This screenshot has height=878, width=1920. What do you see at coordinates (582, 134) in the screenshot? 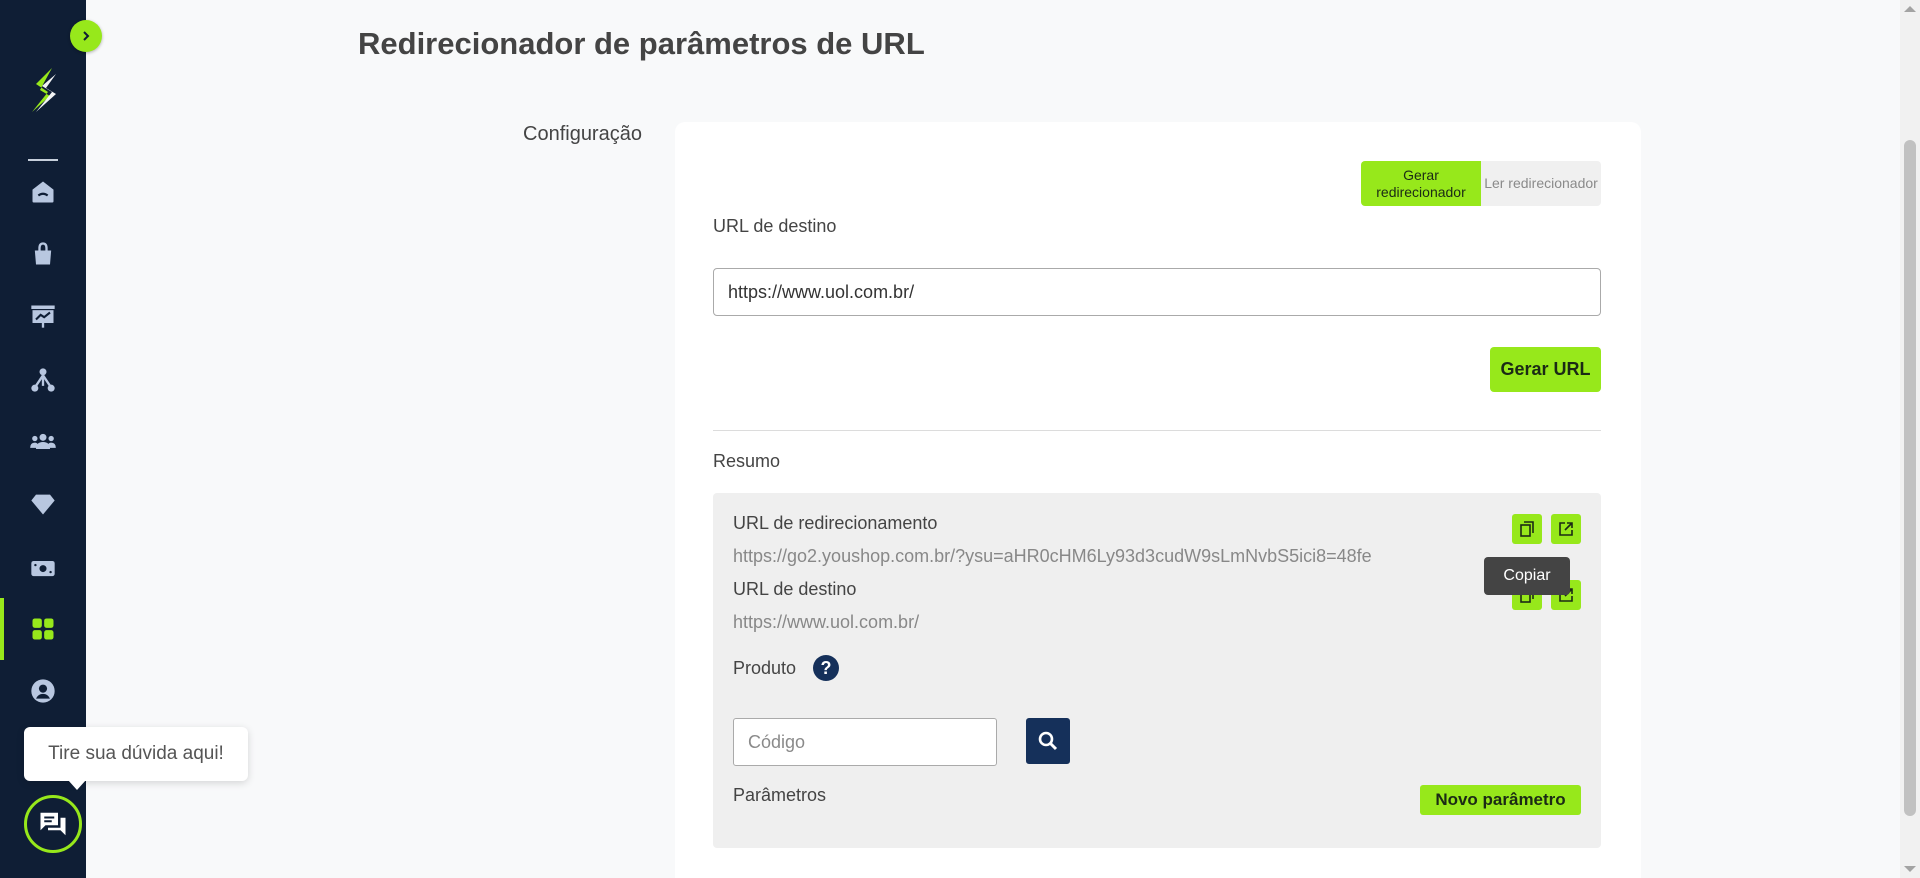
I see `section-label: Configuração` at bounding box center [582, 134].